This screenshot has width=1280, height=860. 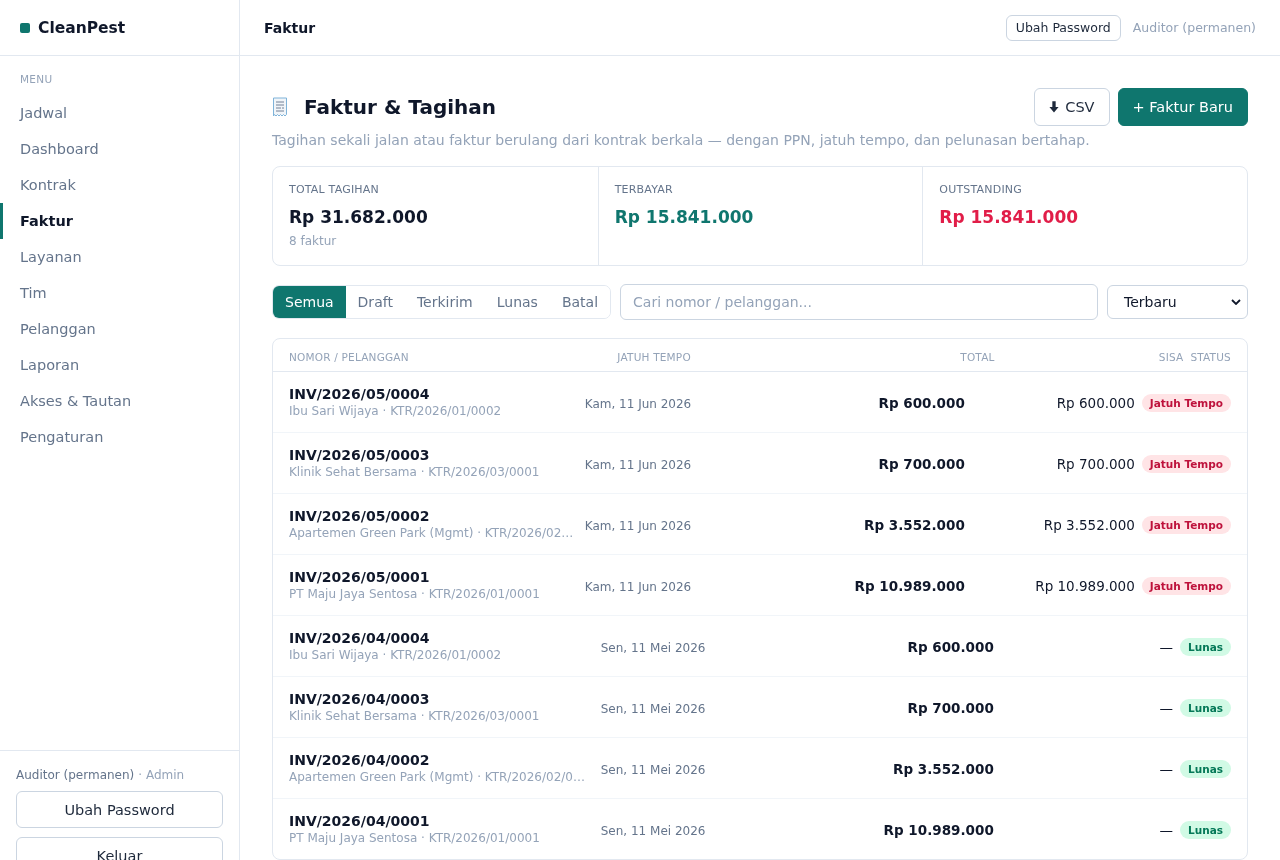 What do you see at coordinates (1236, 302) in the screenshot?
I see `chevron-down-icon` at bounding box center [1236, 302].